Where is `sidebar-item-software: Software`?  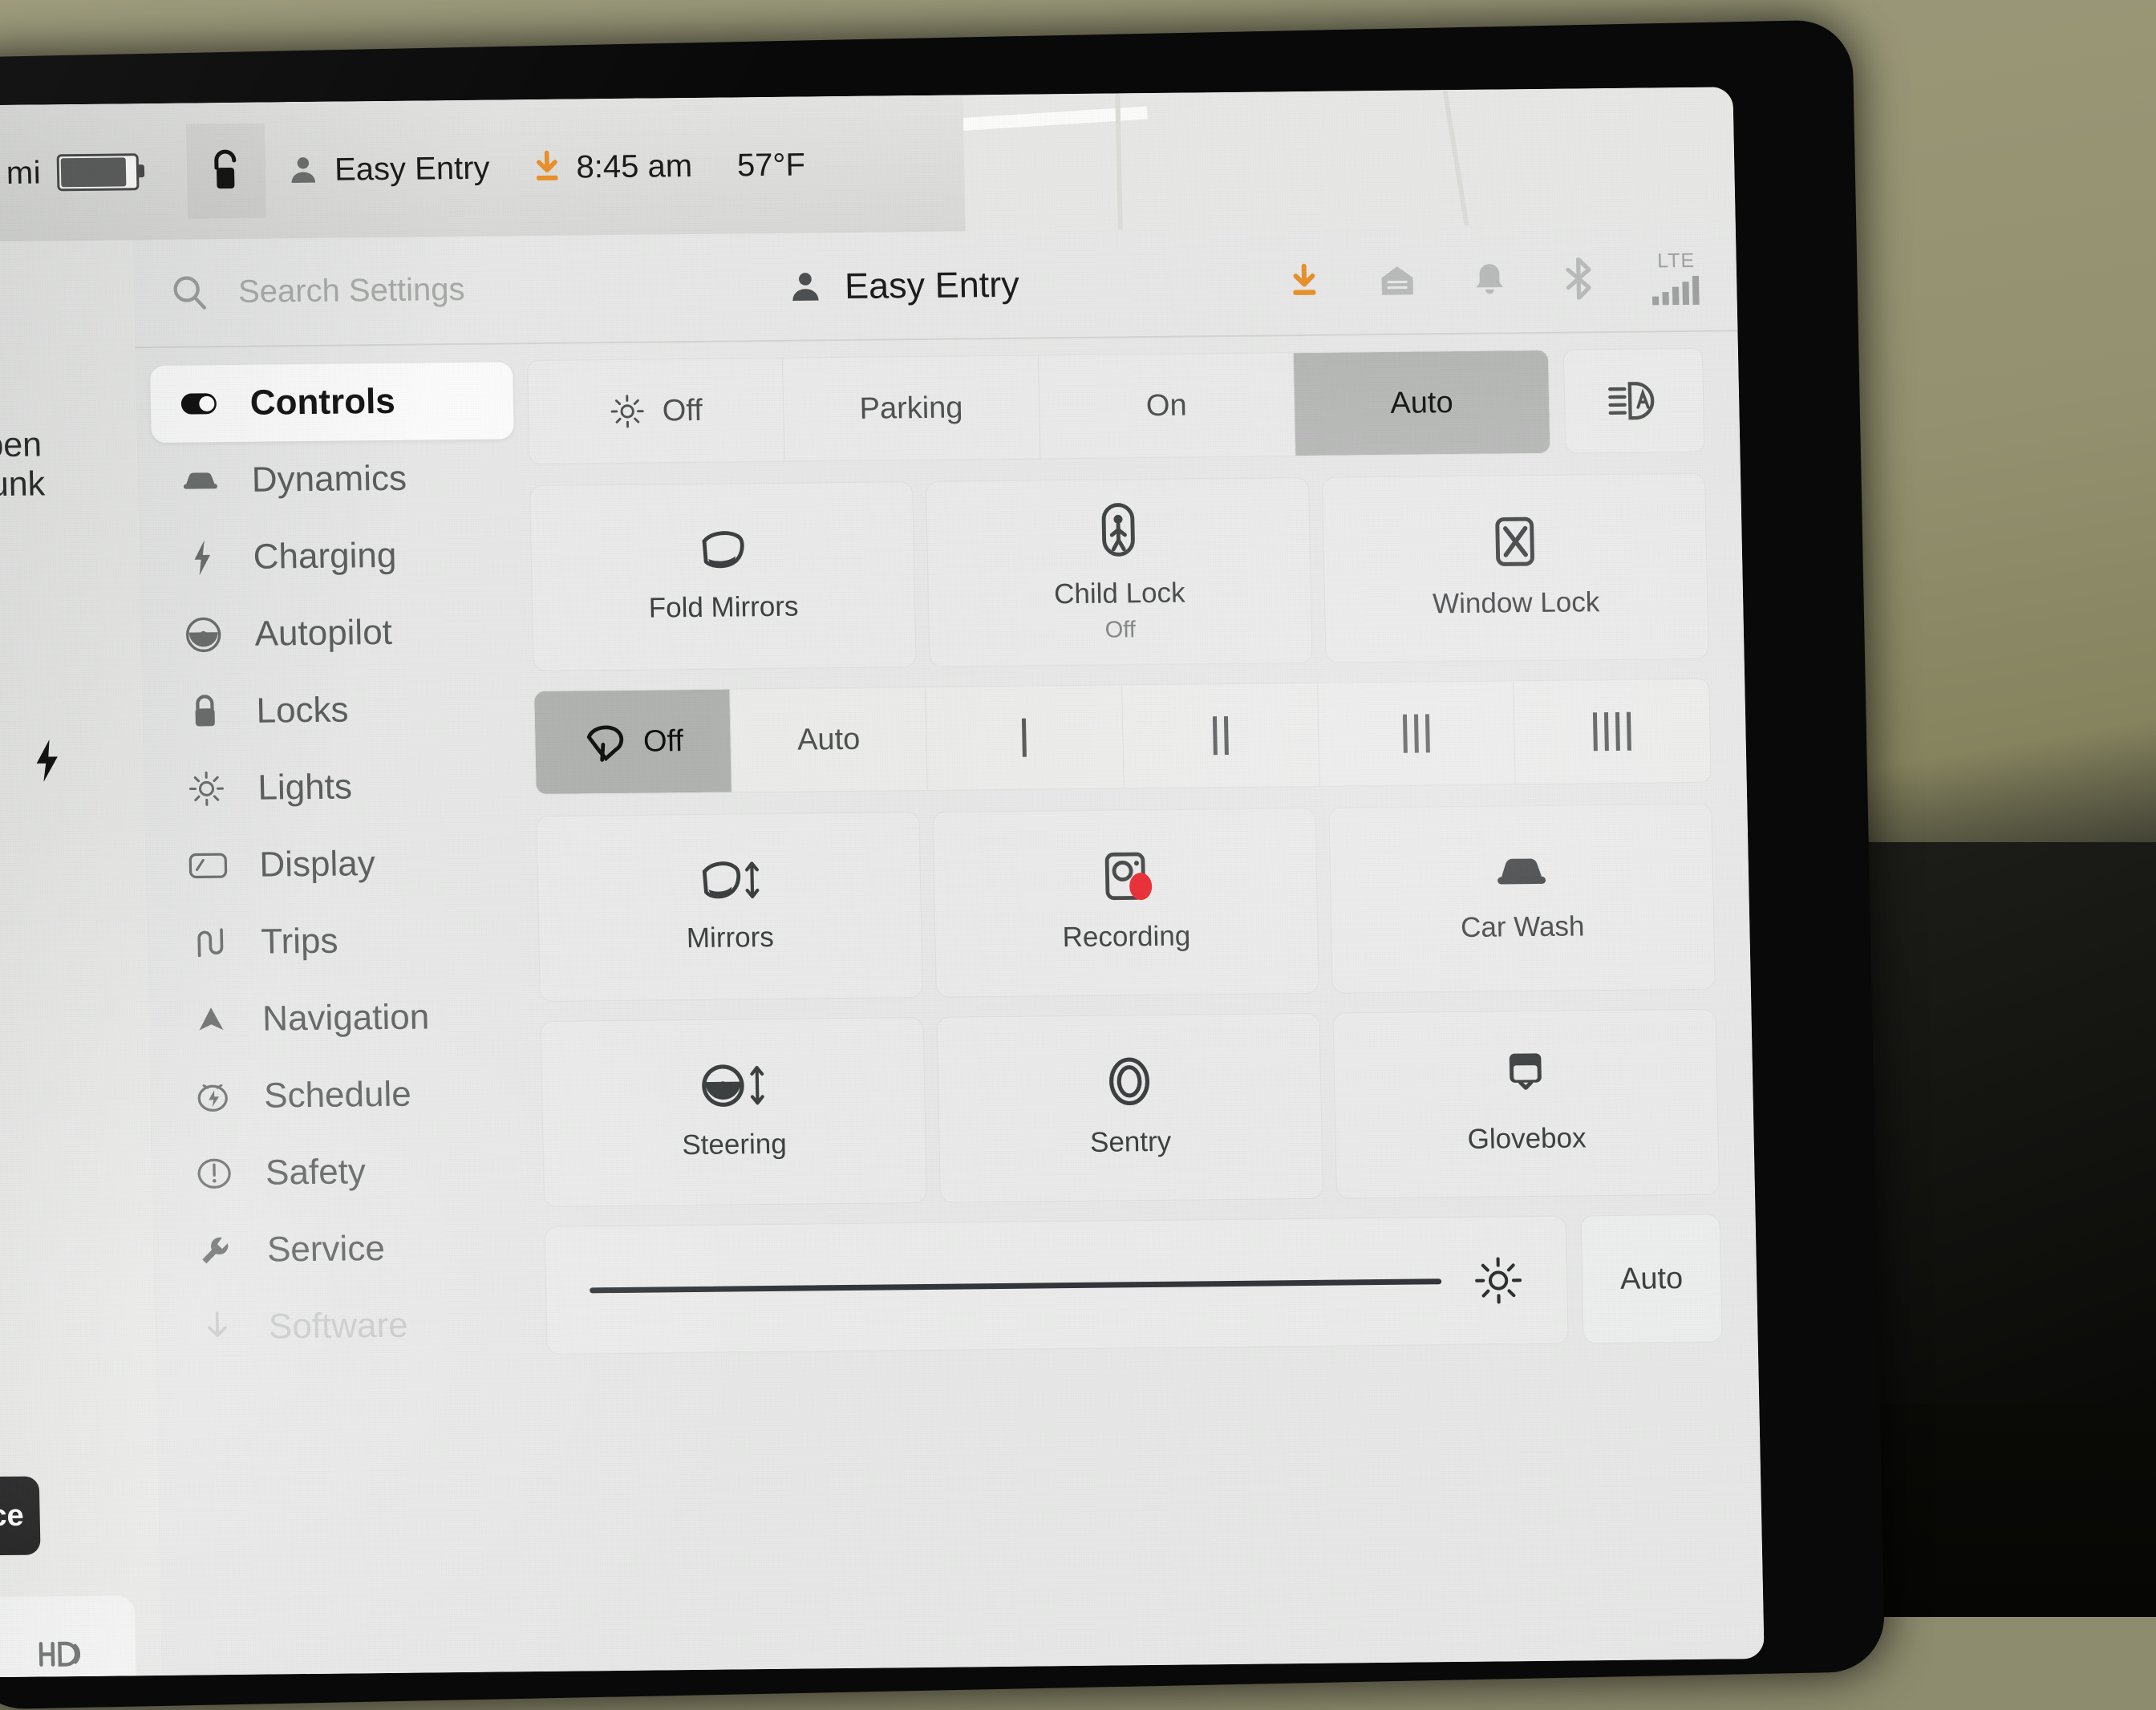
sidebar-item-software: Software is located at coordinates (350, 1326).